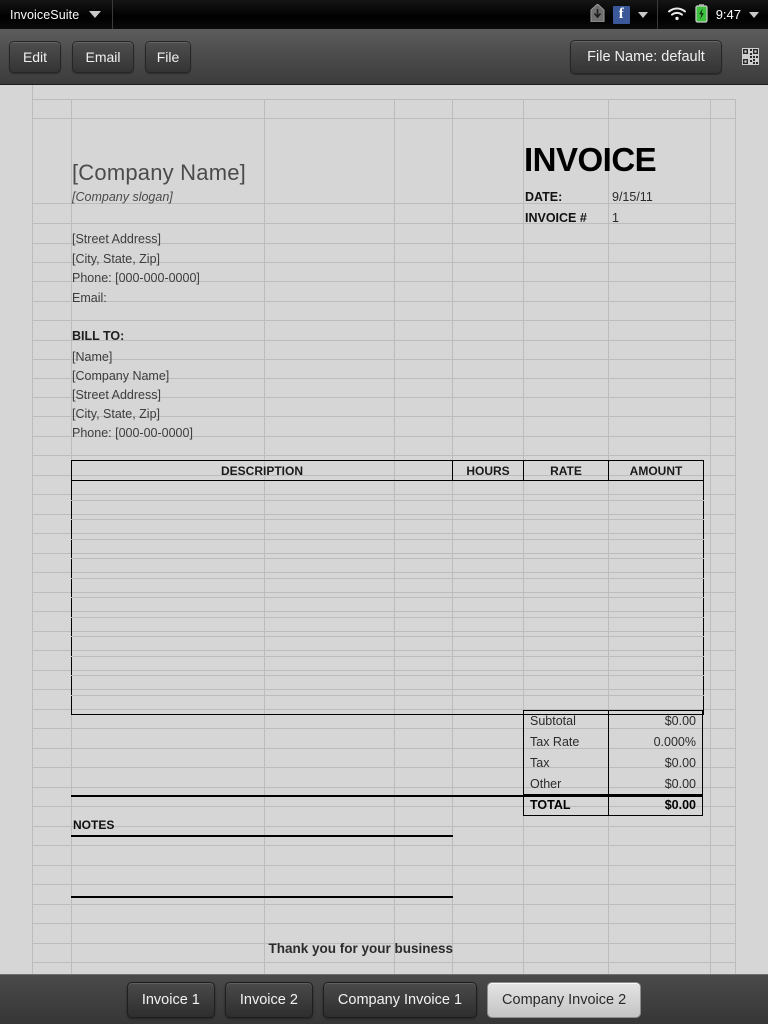 The height and width of the screenshot is (1024, 768). I want to click on company-city-cell: [City, State, Zip], so click(116, 259).